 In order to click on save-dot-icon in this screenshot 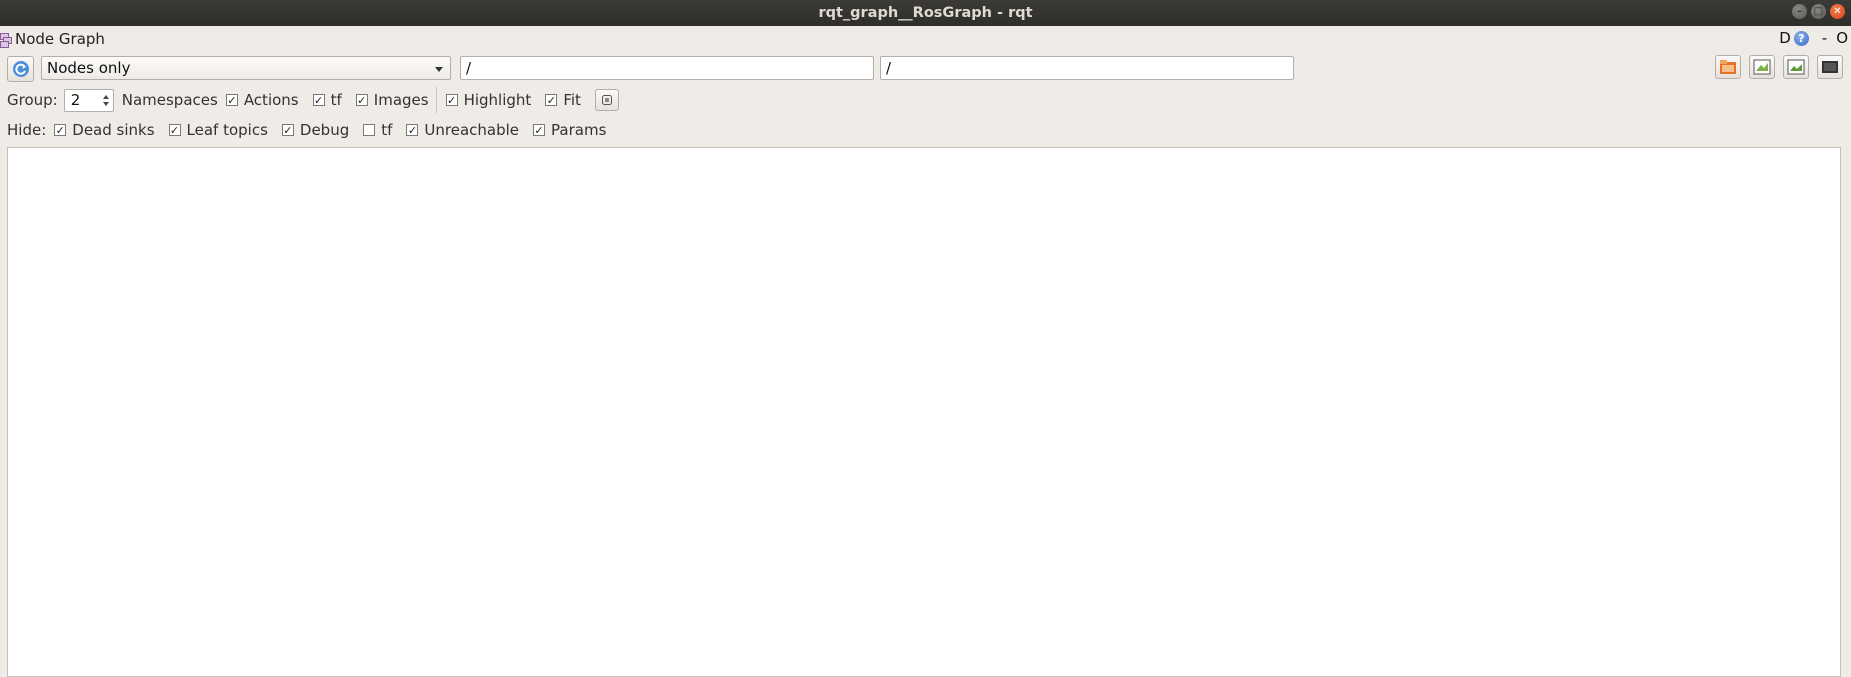, I will do `click(1762, 67)`.